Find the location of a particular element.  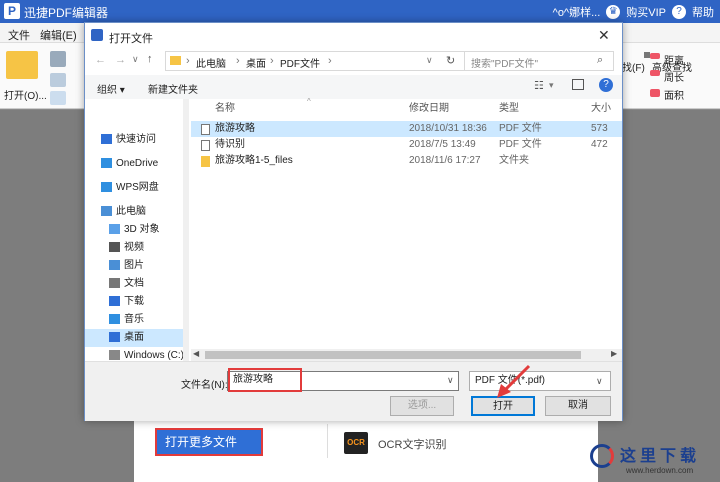

forward-icon: → is located at coordinates (120, 60).